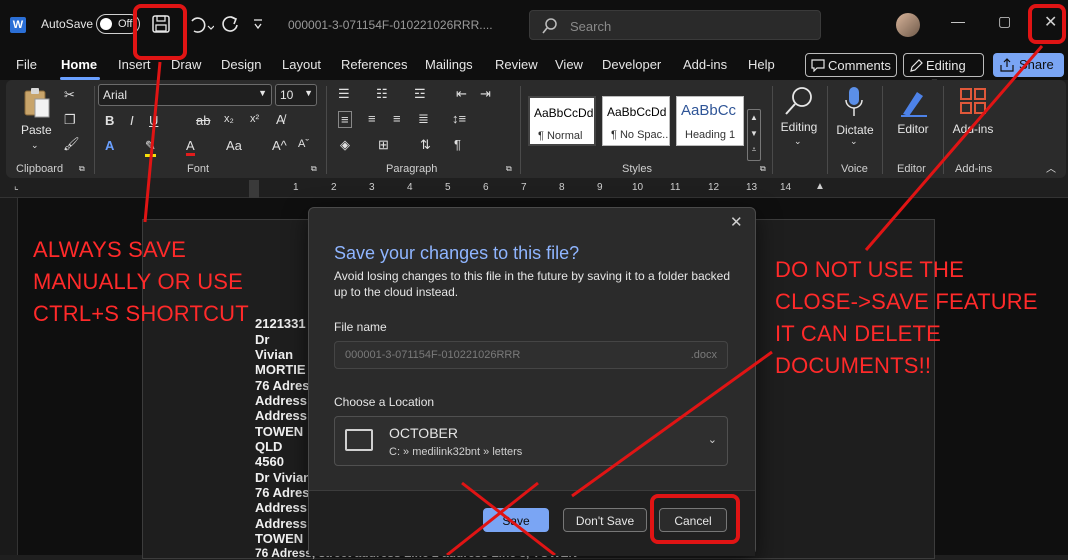 Image resolution: width=1068 pixels, height=560 pixels. What do you see at coordinates (26, 64) in the screenshot?
I see `tab-file: File` at bounding box center [26, 64].